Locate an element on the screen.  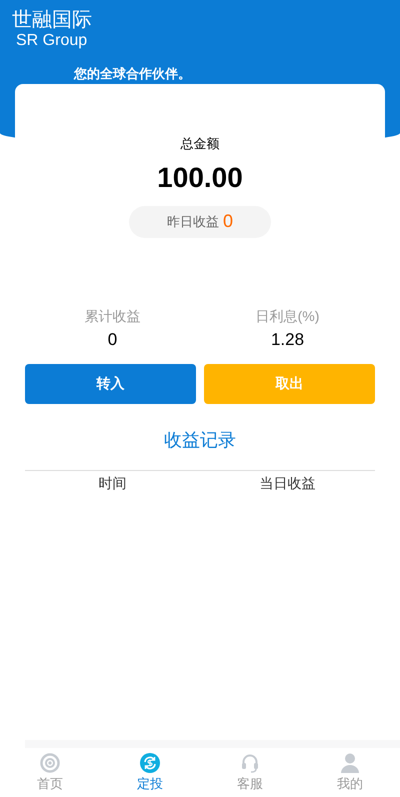
total-amount-value: 100.00 is located at coordinates (200, 177).